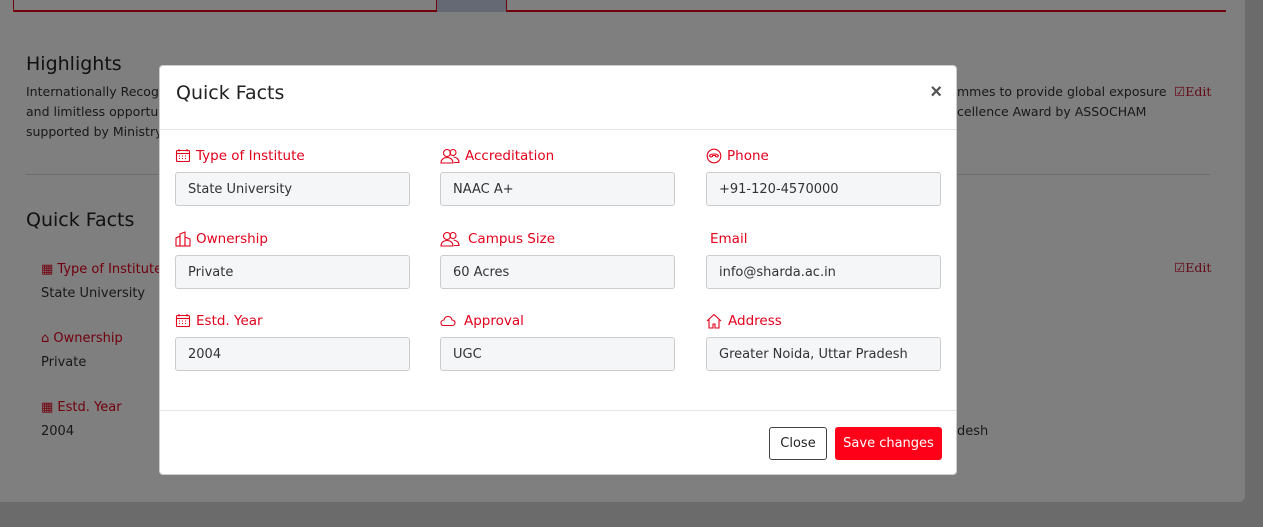 This screenshot has height=527, width=1263. I want to click on field-ownership: Ownership, so click(292, 259).